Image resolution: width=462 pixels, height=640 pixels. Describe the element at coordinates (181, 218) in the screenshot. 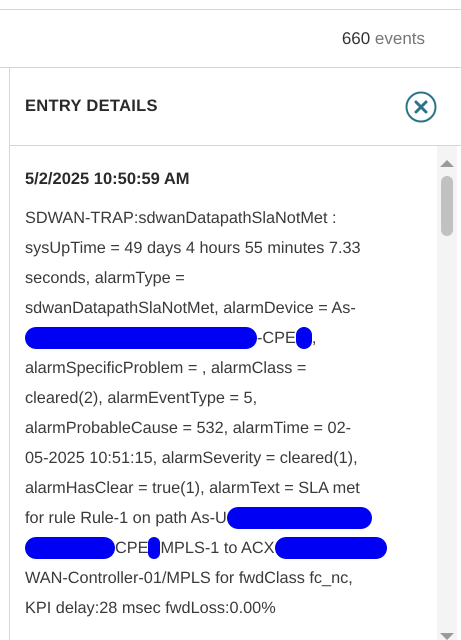

I see `message-text: SDWAN-TRAP:sdwanDatapathSlaNotMet :` at that location.